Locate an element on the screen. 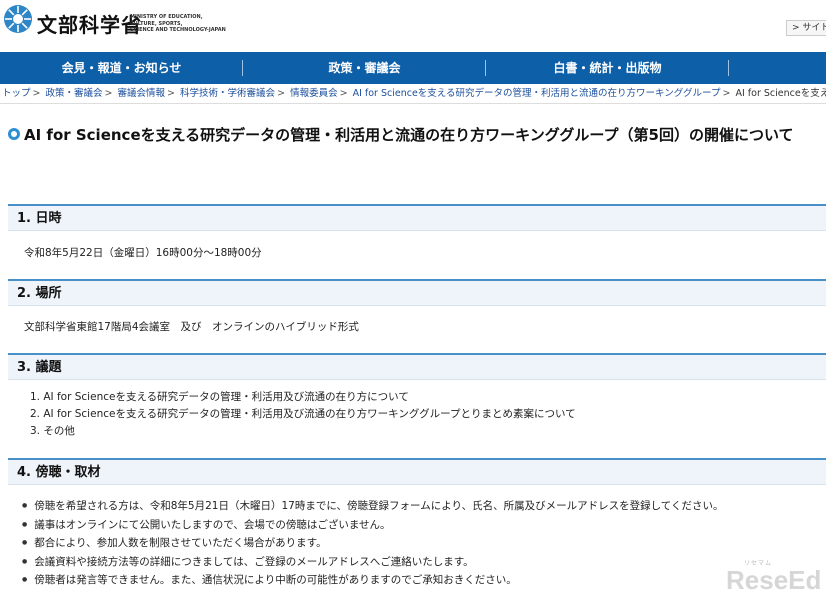 This screenshot has width=826, height=597. breadcrumb-link-cst-council: 科学技術・学術審議会 is located at coordinates (227, 93).